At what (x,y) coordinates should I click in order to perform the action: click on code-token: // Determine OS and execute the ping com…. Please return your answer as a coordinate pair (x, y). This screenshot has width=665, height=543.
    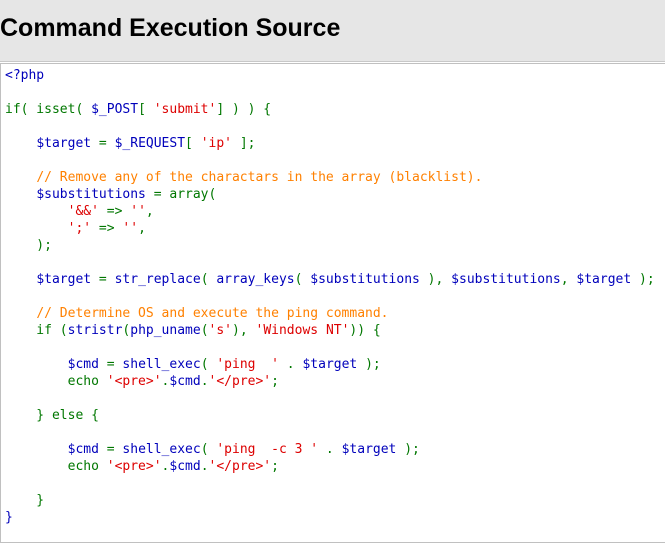
    Looking at the image, I should click on (212, 313).